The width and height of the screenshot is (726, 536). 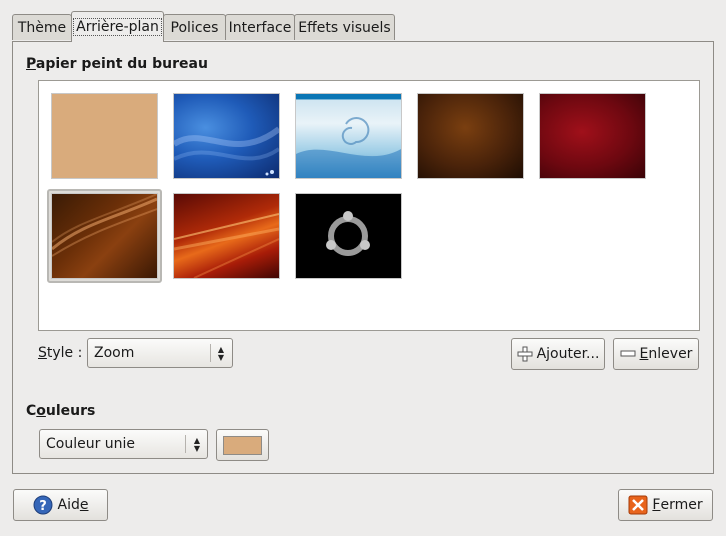 I want to click on close-label-mnemonic: F, so click(x=656, y=505).